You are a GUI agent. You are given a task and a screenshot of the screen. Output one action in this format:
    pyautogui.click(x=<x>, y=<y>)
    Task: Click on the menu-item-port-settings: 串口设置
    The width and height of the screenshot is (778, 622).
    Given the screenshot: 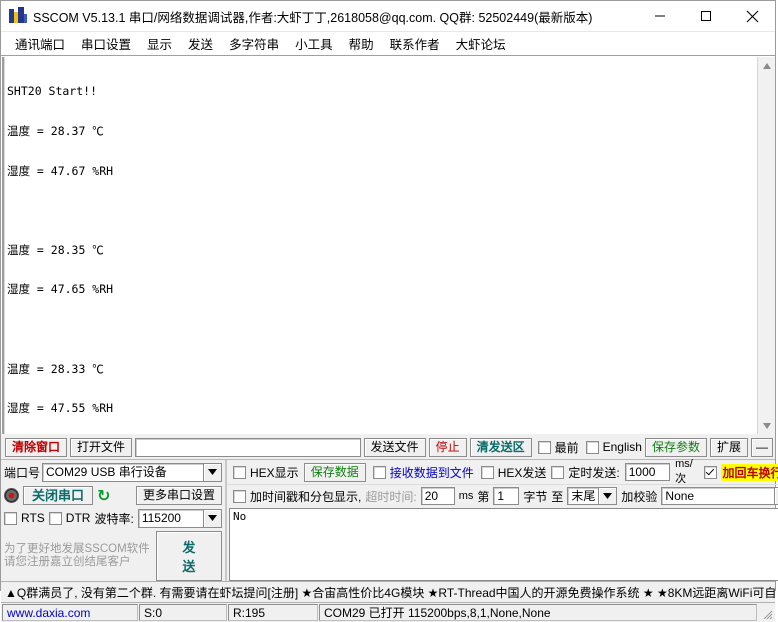 What is the action you would take?
    pyautogui.click(x=106, y=43)
    